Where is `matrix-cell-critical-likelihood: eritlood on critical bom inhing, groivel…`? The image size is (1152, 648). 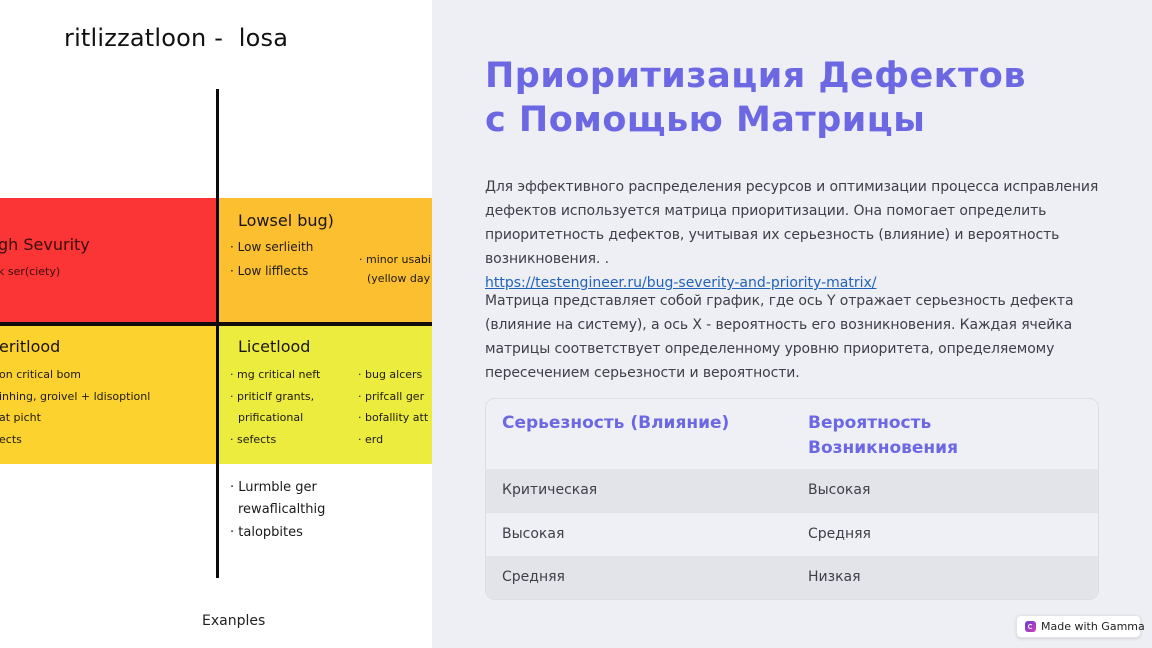
matrix-cell-critical-likelihood: eritlood on critical bom inhing, groivel… is located at coordinates (109, 394).